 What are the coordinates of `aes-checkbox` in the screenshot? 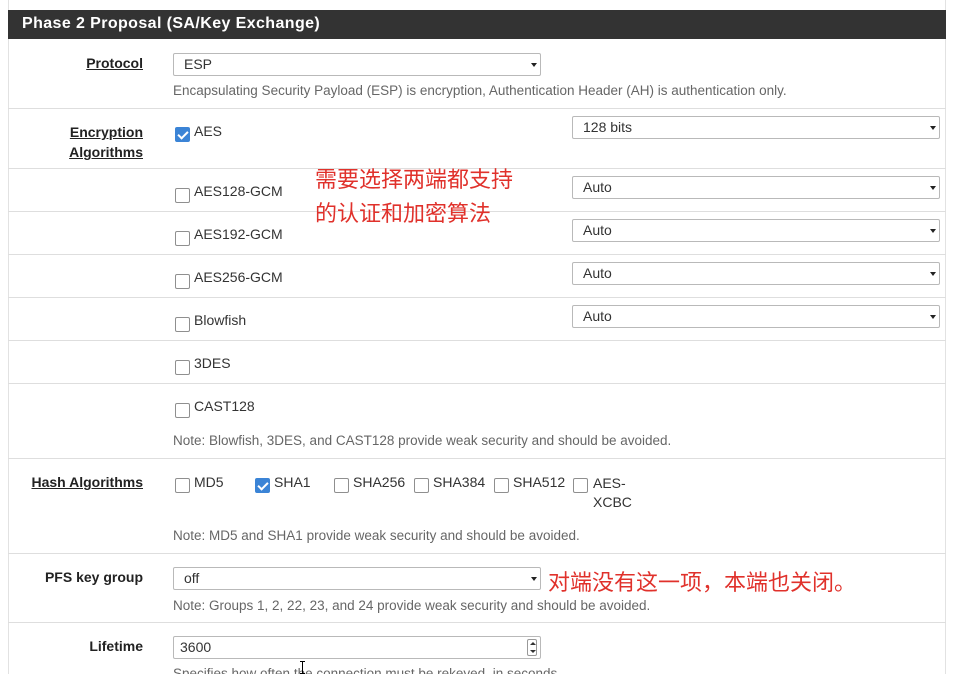 It's located at (182, 134).